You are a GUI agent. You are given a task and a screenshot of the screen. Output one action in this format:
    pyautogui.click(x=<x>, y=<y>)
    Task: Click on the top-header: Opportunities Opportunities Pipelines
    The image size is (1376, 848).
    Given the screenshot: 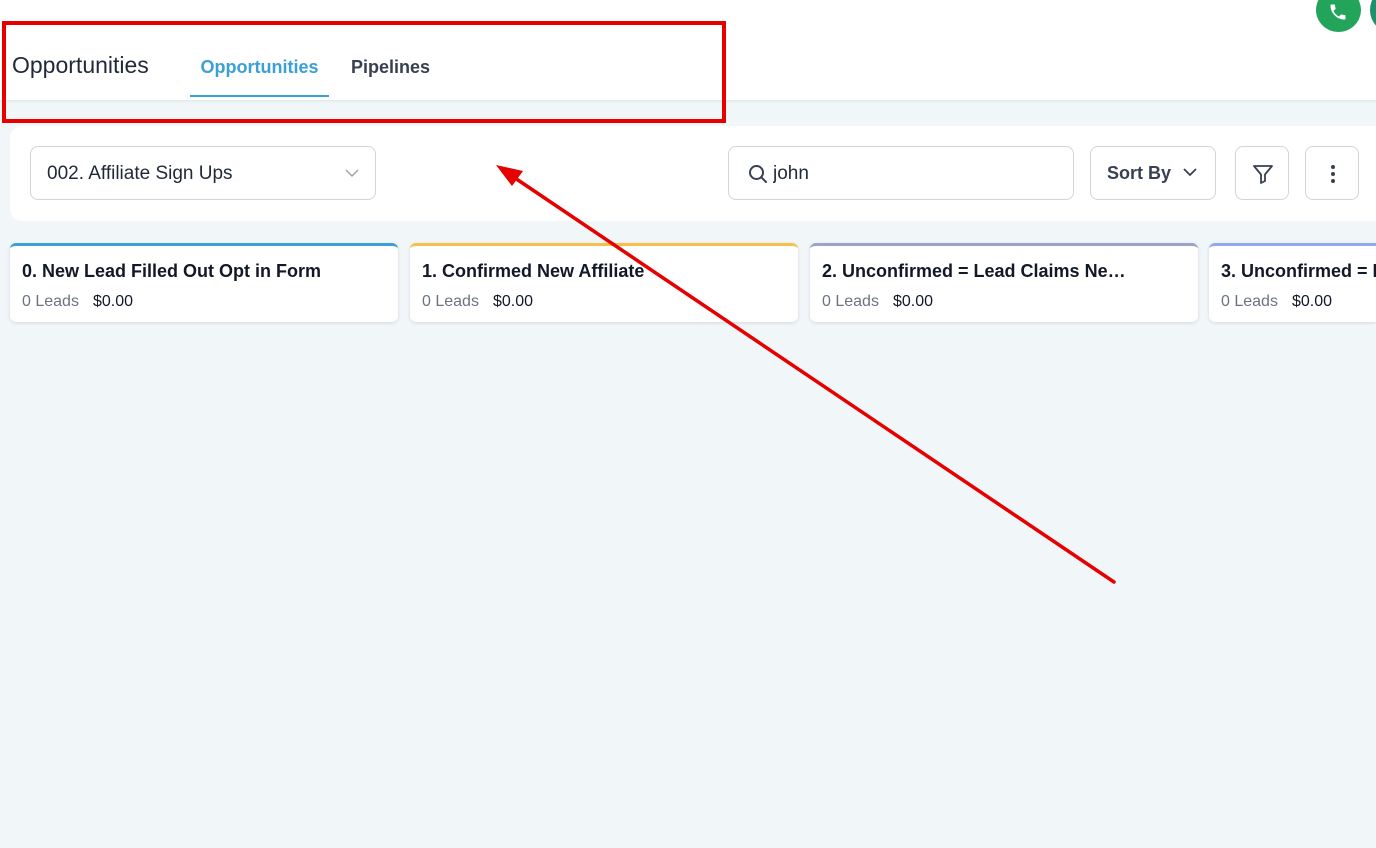 What is the action you would take?
    pyautogui.click(x=688, y=50)
    